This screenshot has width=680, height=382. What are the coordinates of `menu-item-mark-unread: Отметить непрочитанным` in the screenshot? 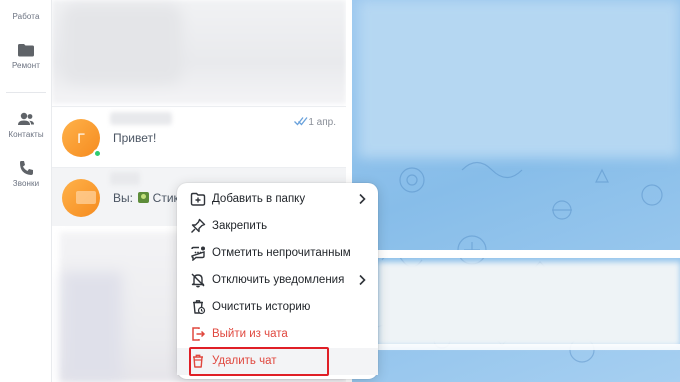 It's located at (277, 253).